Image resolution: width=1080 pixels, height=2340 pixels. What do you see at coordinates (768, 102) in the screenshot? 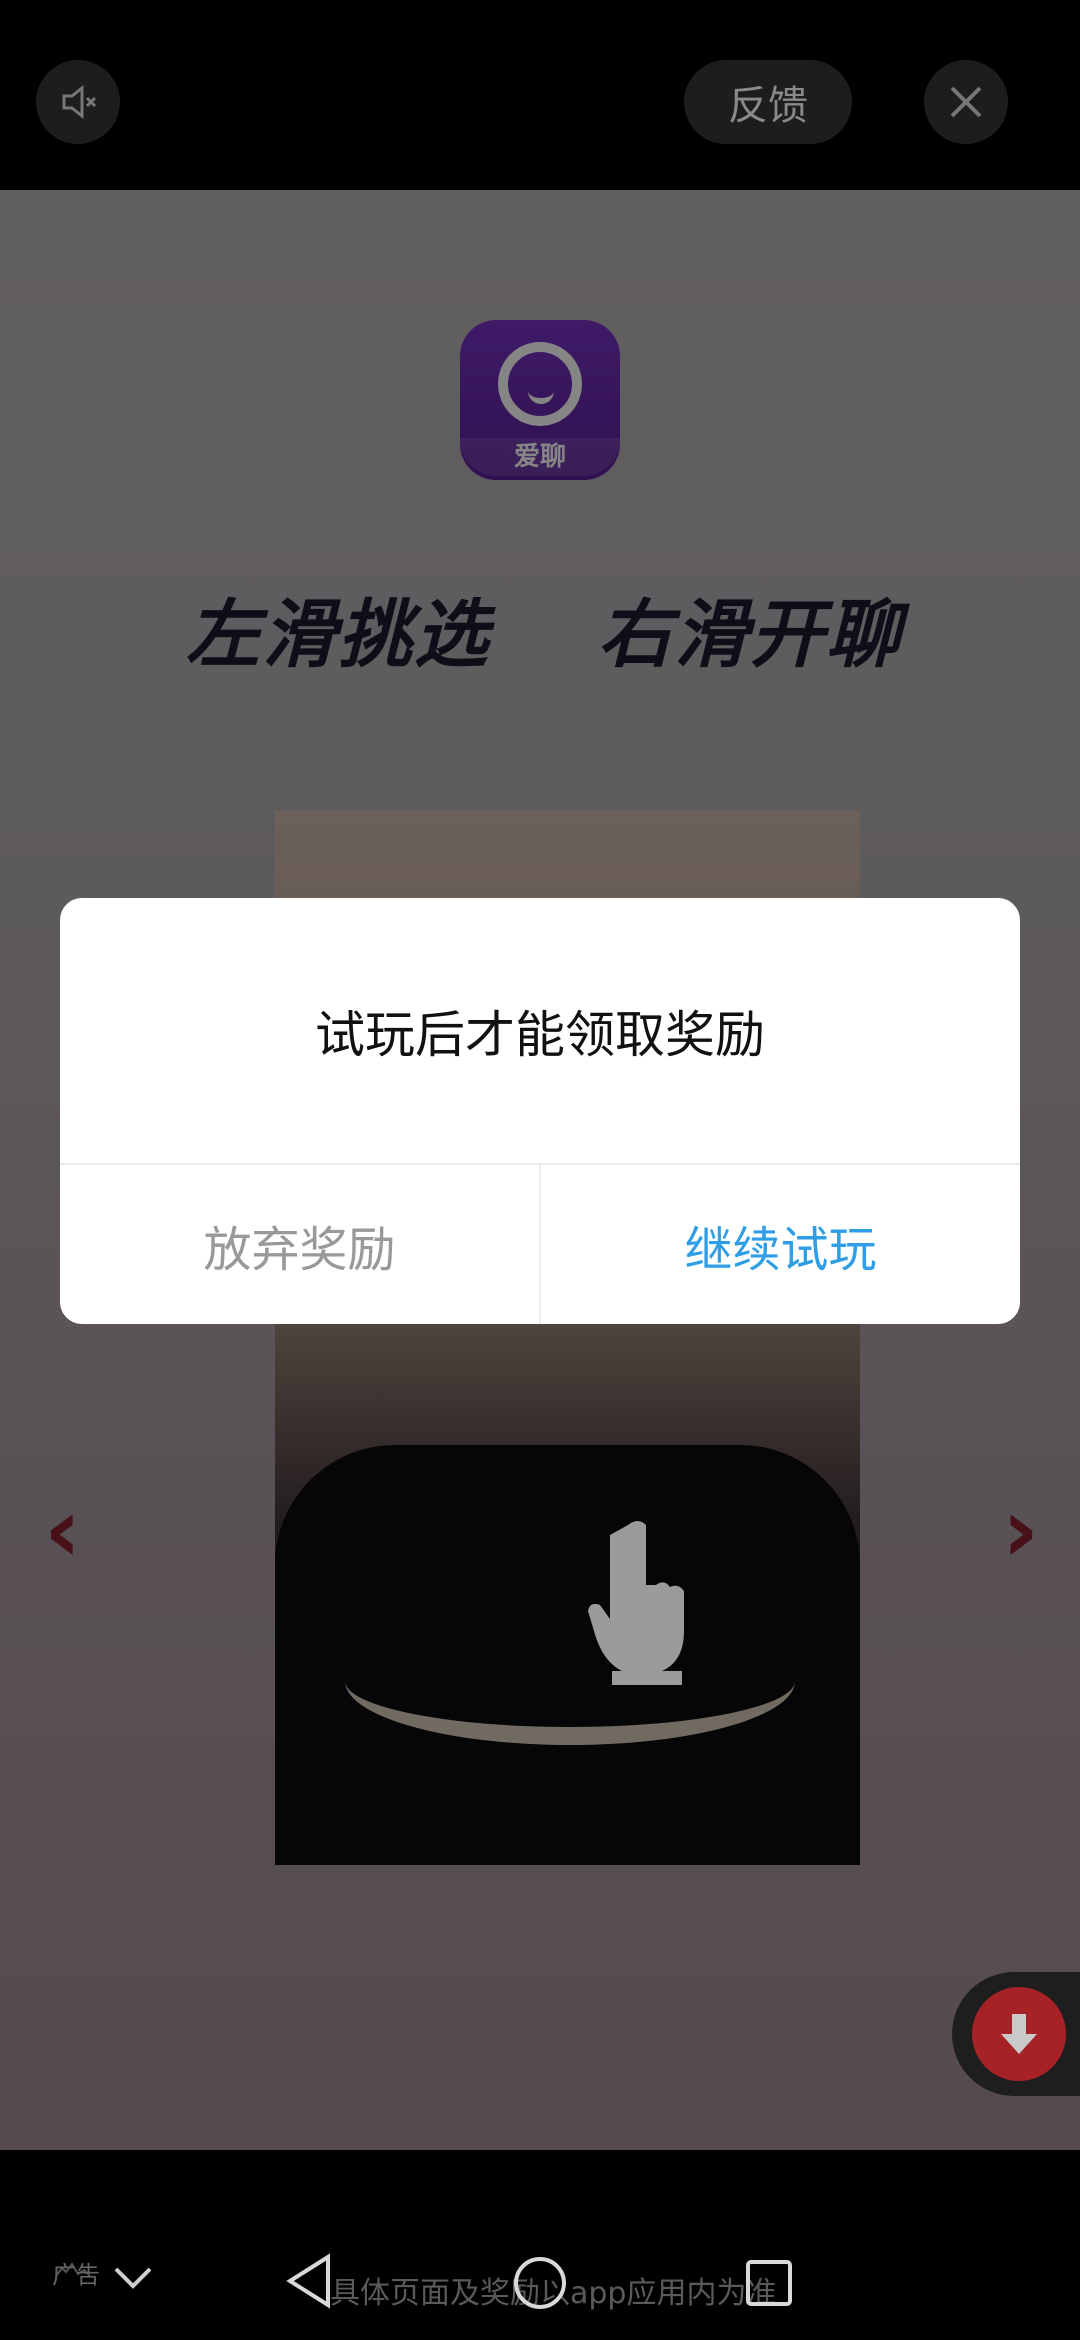
I see `feedback-button: 反馈` at bounding box center [768, 102].